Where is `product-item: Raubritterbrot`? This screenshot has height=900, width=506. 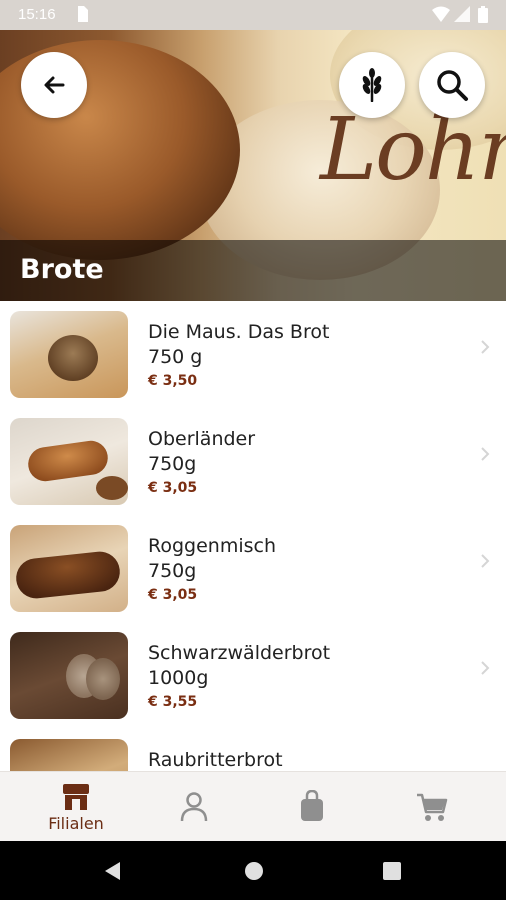
product-item: Raubritterbrot is located at coordinates (253, 750).